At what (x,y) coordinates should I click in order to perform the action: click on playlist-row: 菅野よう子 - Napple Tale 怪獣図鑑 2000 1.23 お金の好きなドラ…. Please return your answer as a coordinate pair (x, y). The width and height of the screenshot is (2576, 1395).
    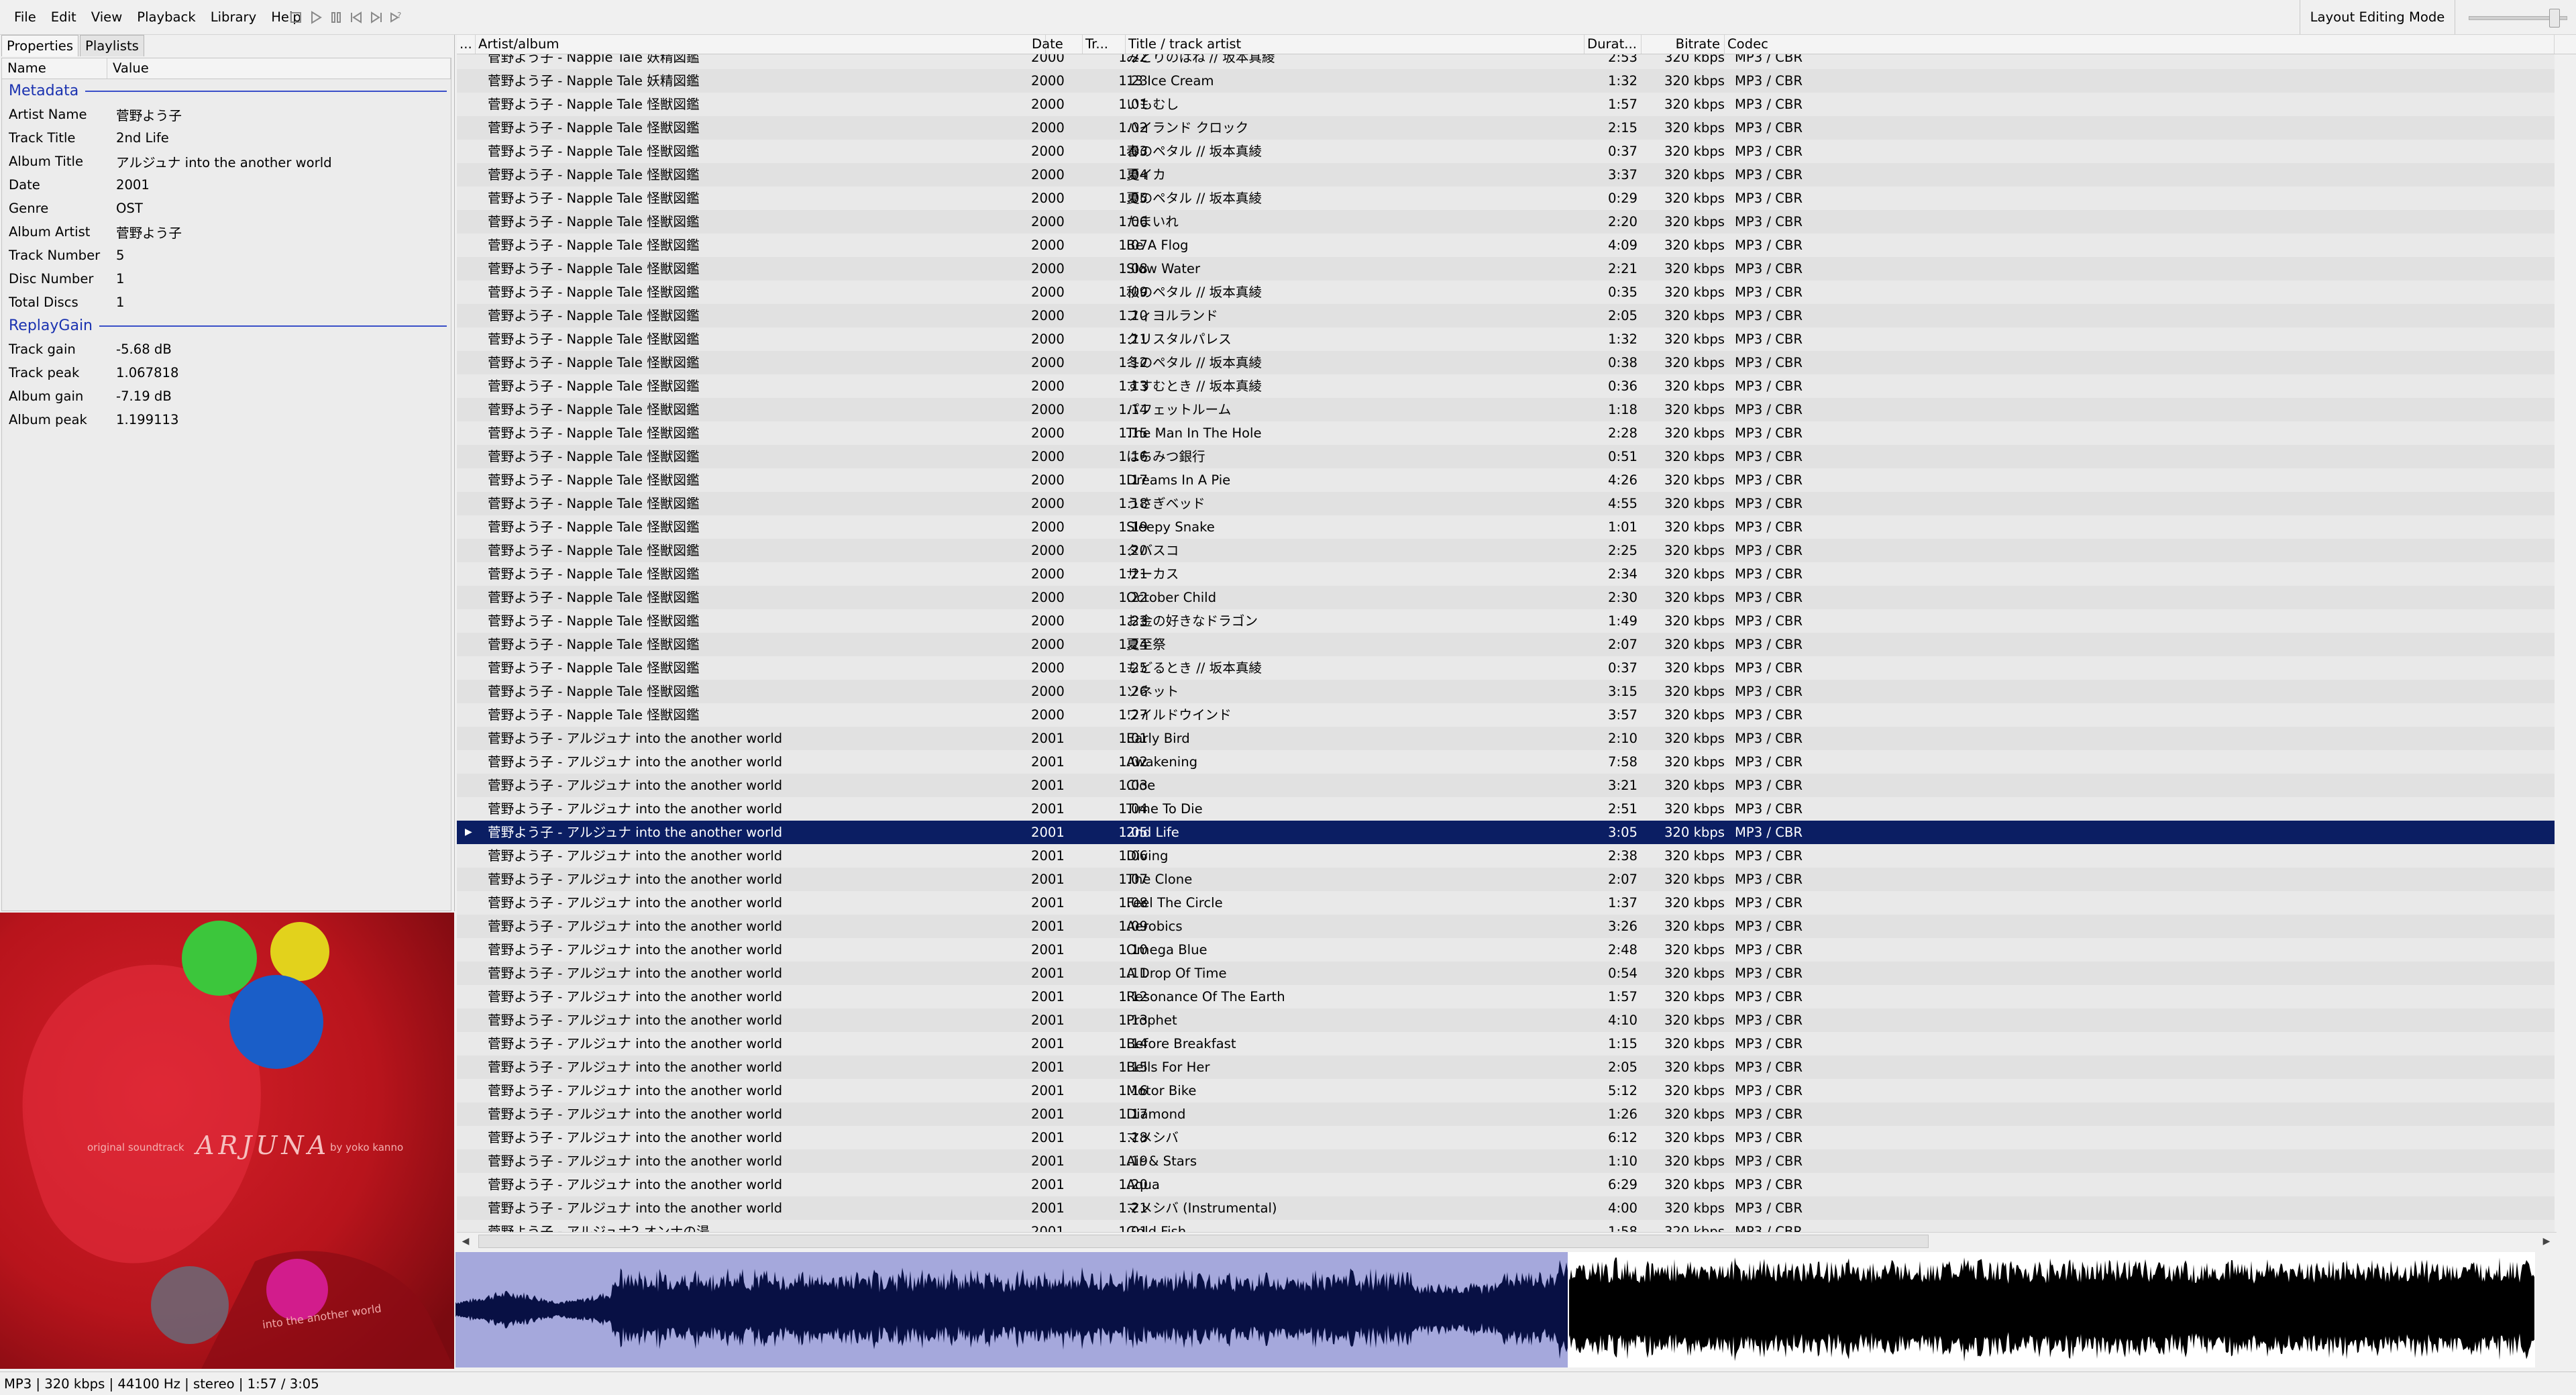
    Looking at the image, I should click on (1506, 621).